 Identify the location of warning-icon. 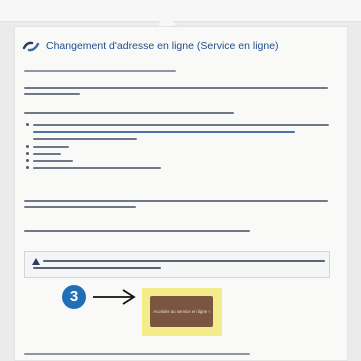
(36, 261).